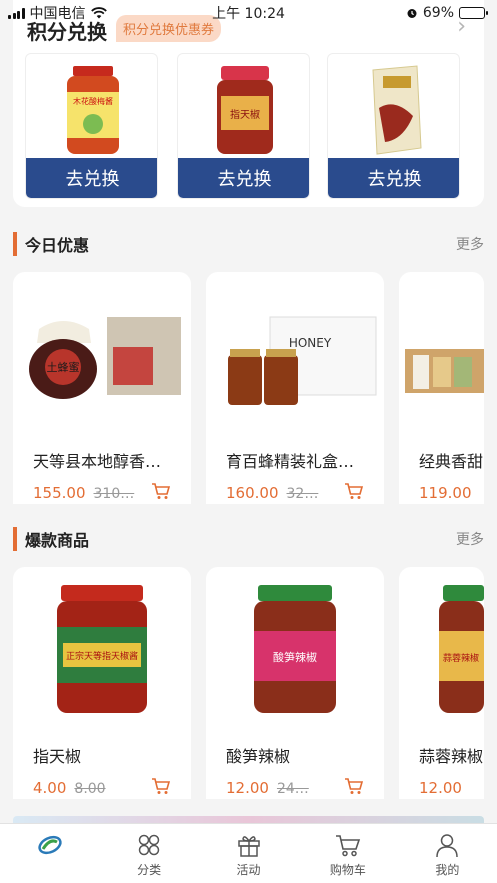  Describe the element at coordinates (57, 245) in the screenshot. I see `section-title: 今日优惠` at that location.